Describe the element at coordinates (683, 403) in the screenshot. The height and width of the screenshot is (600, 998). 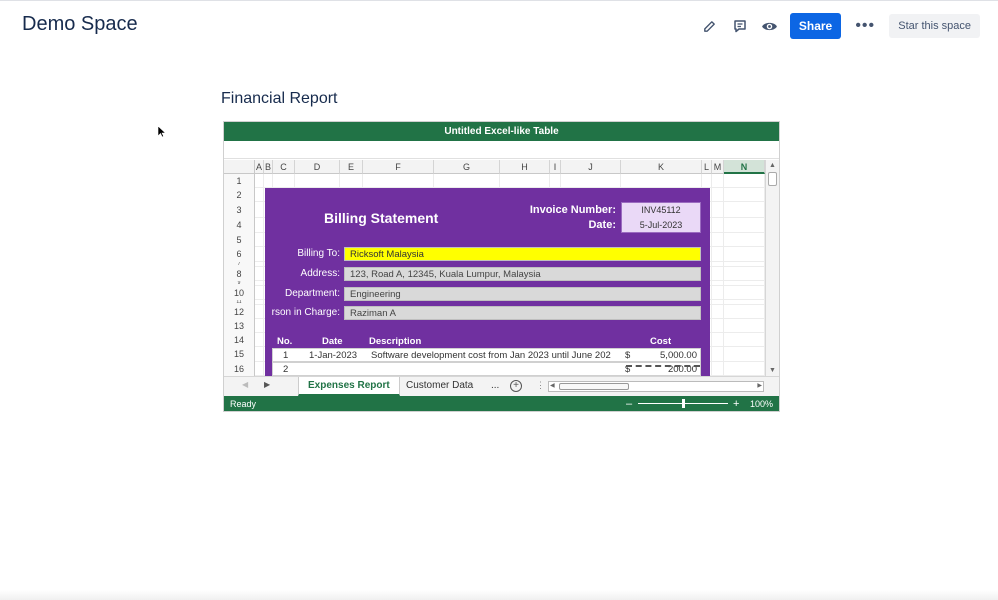
I see `zoom-slider-knob` at that location.